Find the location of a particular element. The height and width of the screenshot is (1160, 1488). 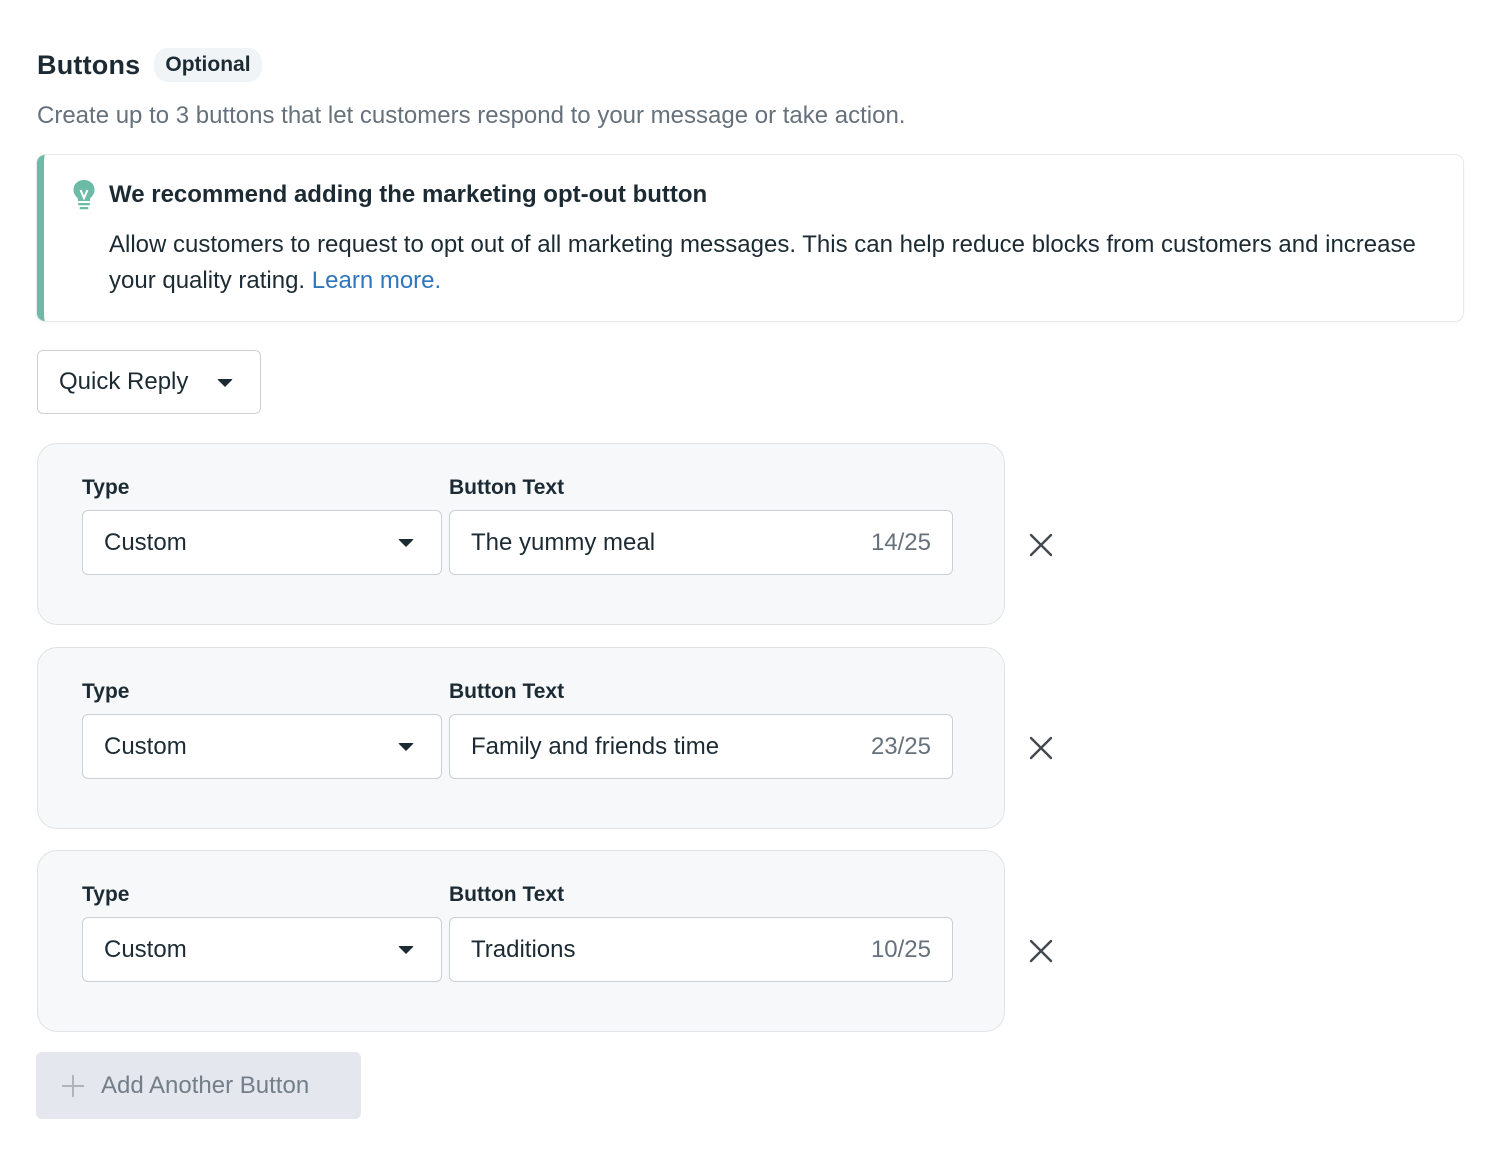

char-count: 10/25 is located at coordinates (900, 949).